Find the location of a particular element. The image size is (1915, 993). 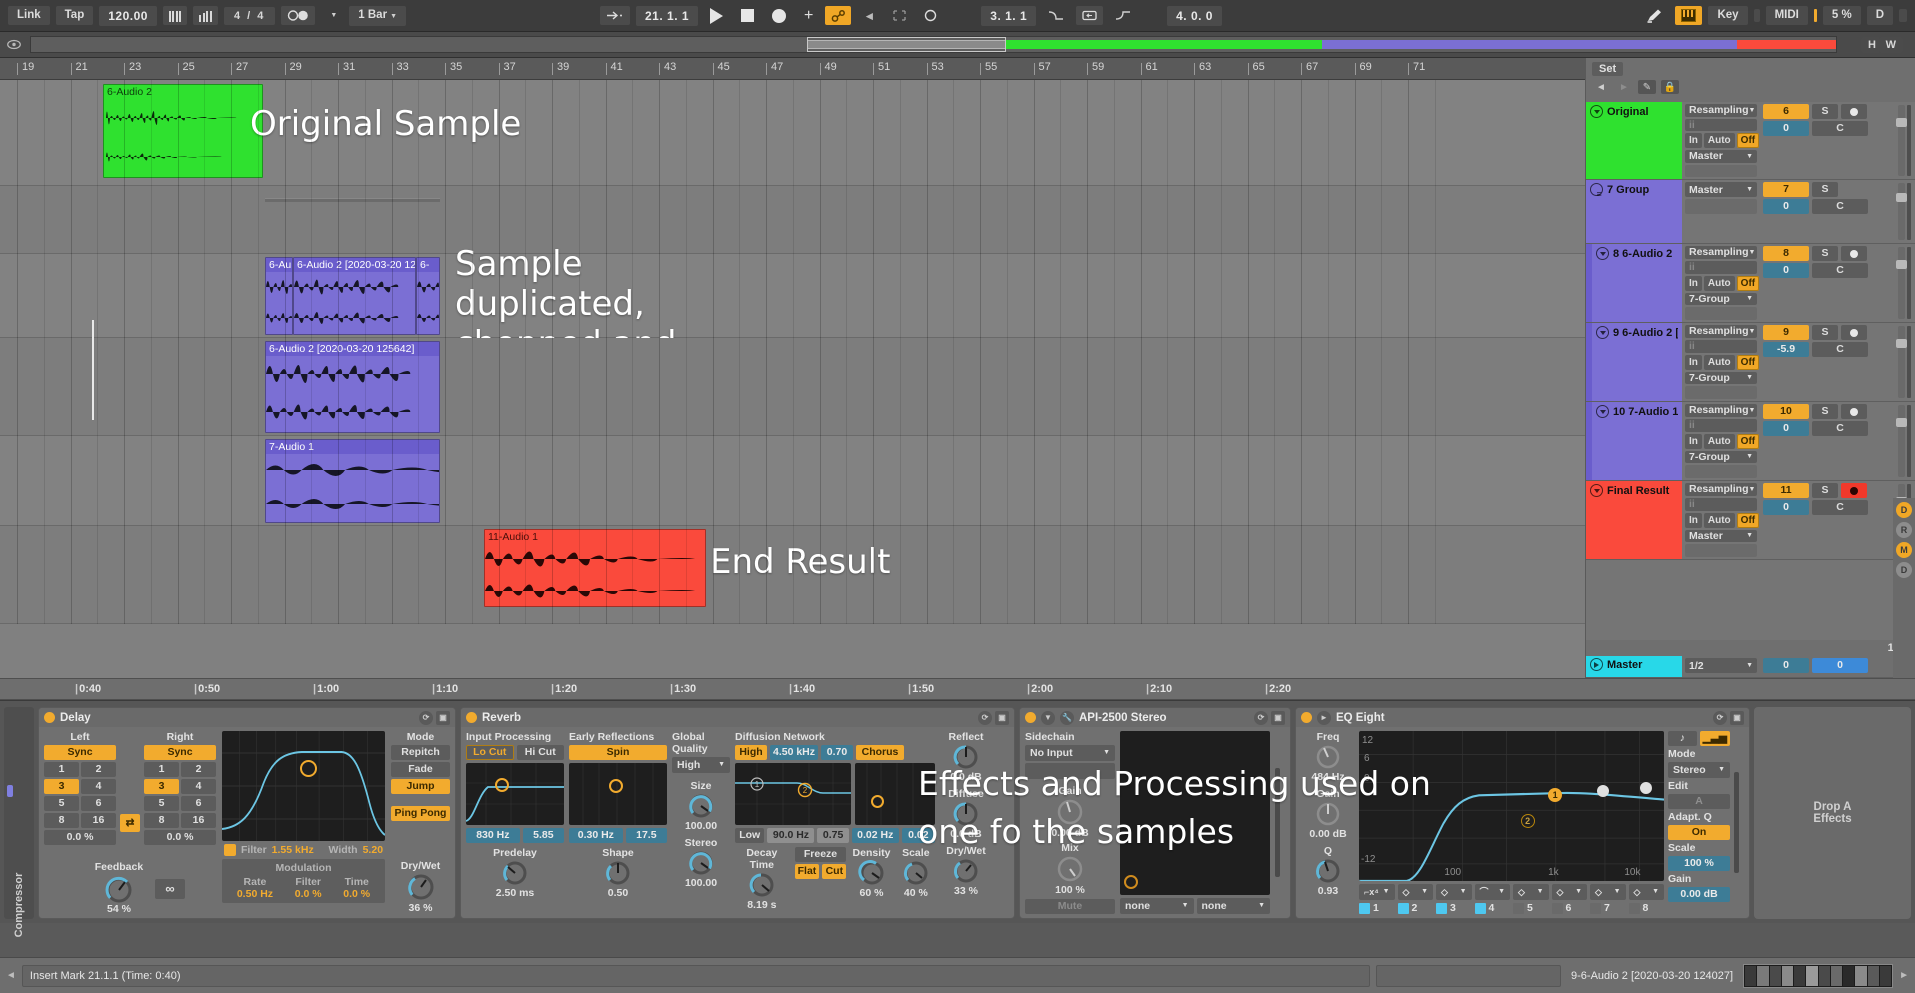

overview-width-button: W is located at coordinates (1890, 44).